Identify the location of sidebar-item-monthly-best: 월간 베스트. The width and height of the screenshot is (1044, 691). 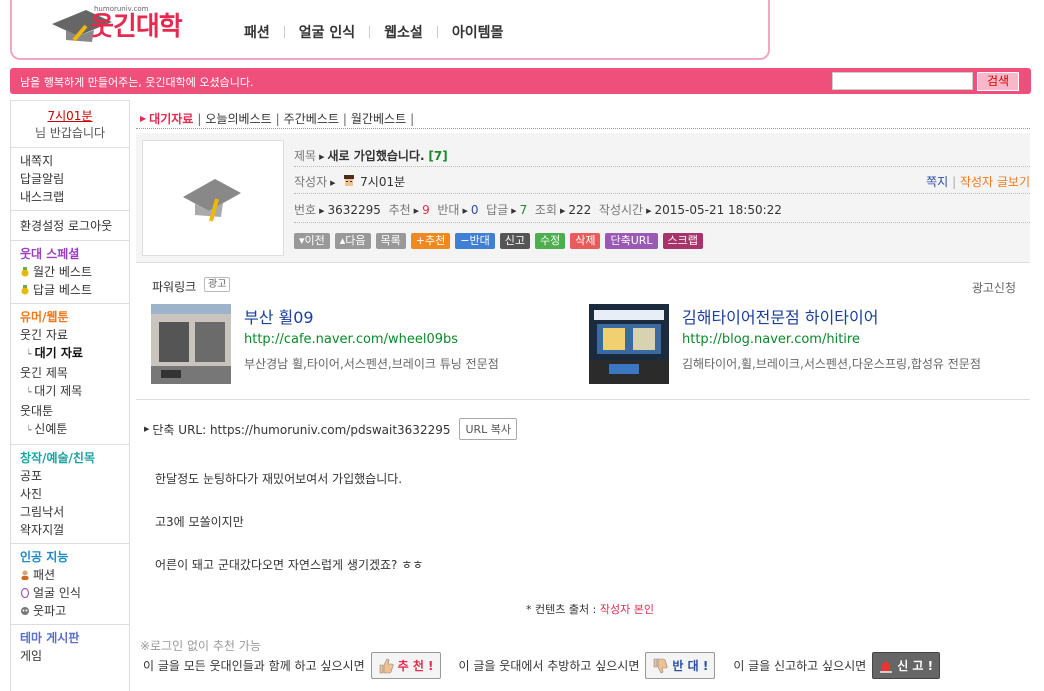
(70, 272).